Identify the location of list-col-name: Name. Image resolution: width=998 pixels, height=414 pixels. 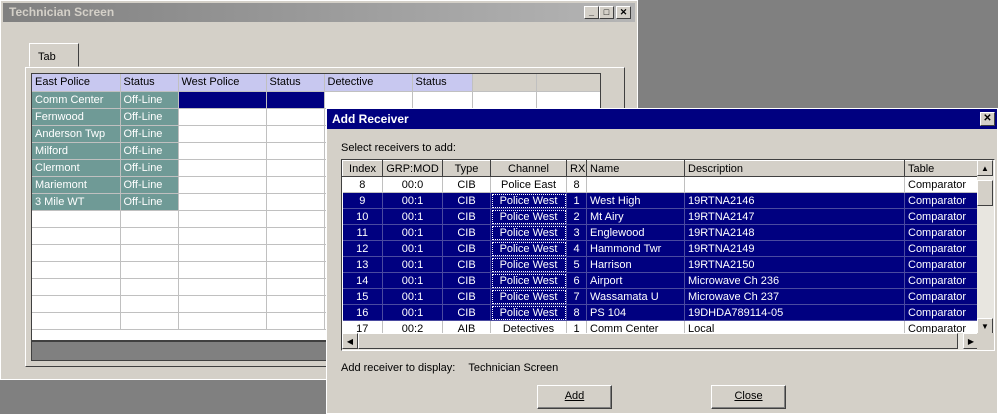
(635, 168).